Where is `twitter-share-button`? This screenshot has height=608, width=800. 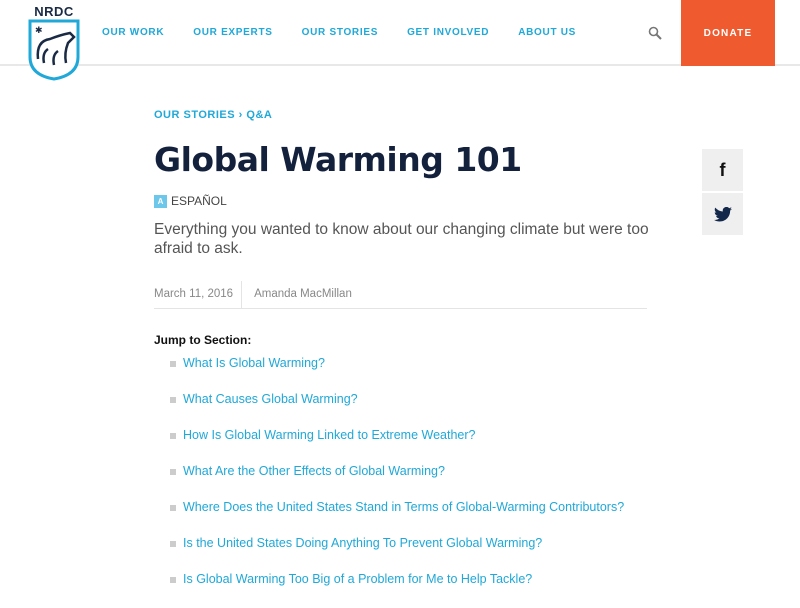 twitter-share-button is located at coordinates (722, 214).